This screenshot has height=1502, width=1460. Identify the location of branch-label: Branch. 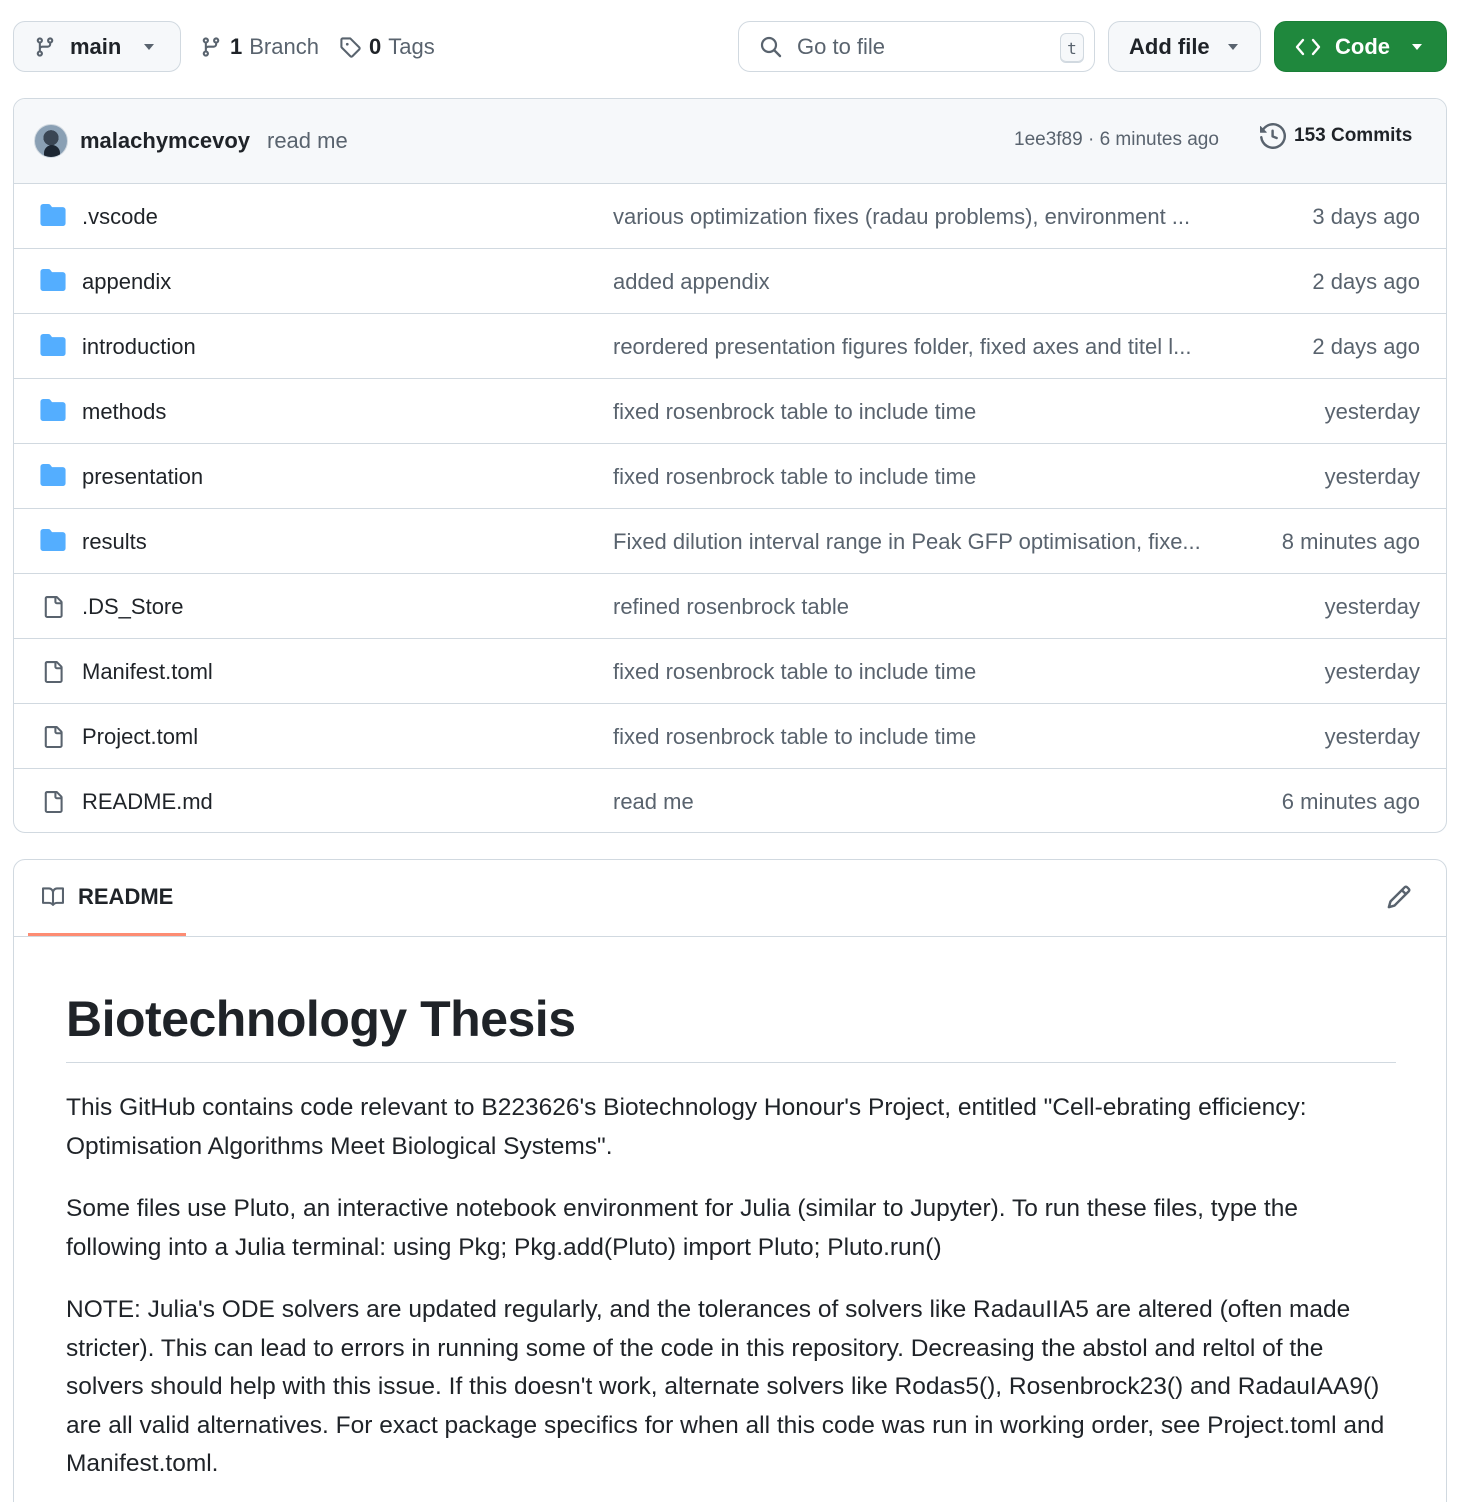
(284, 46).